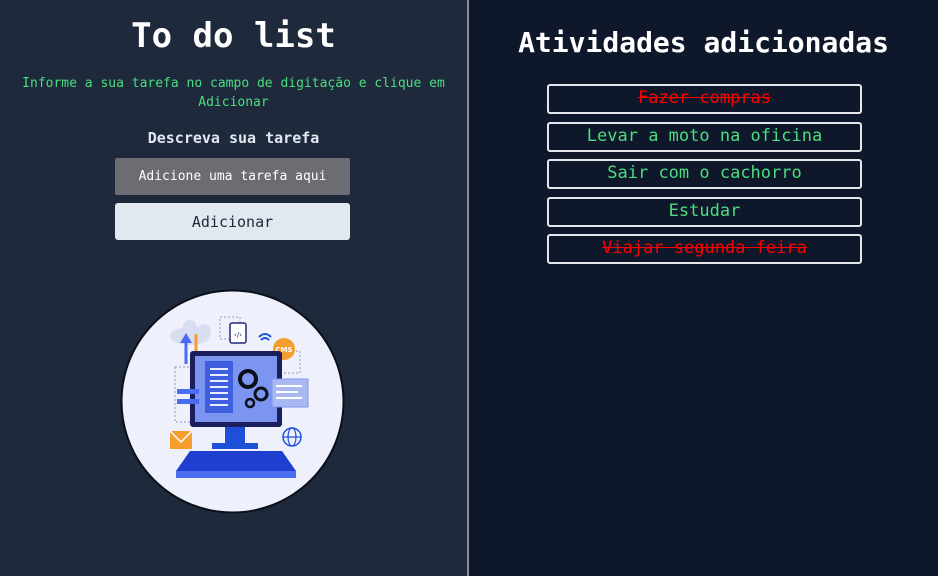 The width and height of the screenshot is (938, 576). What do you see at coordinates (233, 138) in the screenshot?
I see `task-input-label: Descreva sua tarefa` at bounding box center [233, 138].